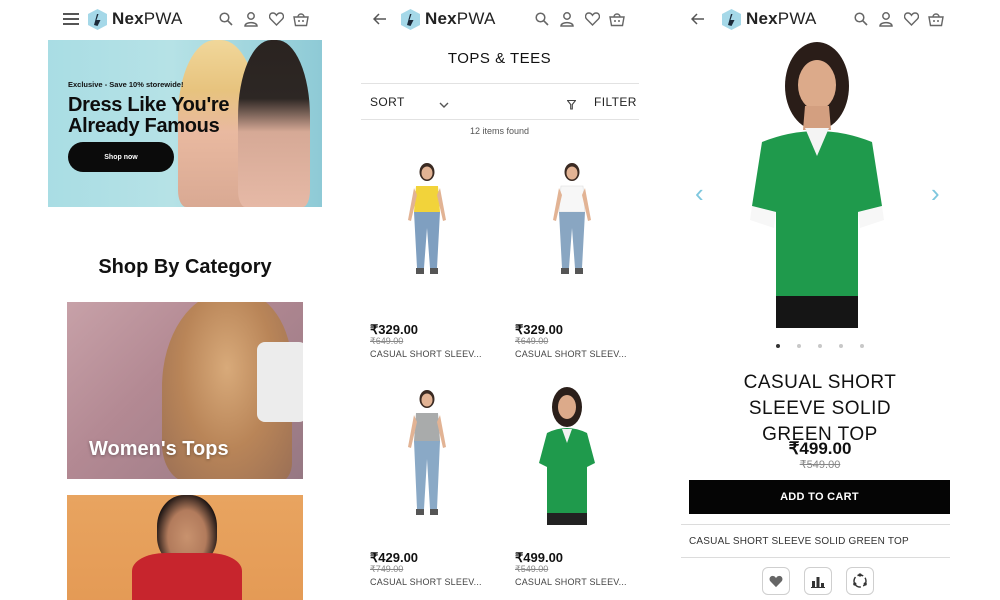  What do you see at coordinates (499, 58) in the screenshot?
I see `page-title: TOPS & TEES` at bounding box center [499, 58].